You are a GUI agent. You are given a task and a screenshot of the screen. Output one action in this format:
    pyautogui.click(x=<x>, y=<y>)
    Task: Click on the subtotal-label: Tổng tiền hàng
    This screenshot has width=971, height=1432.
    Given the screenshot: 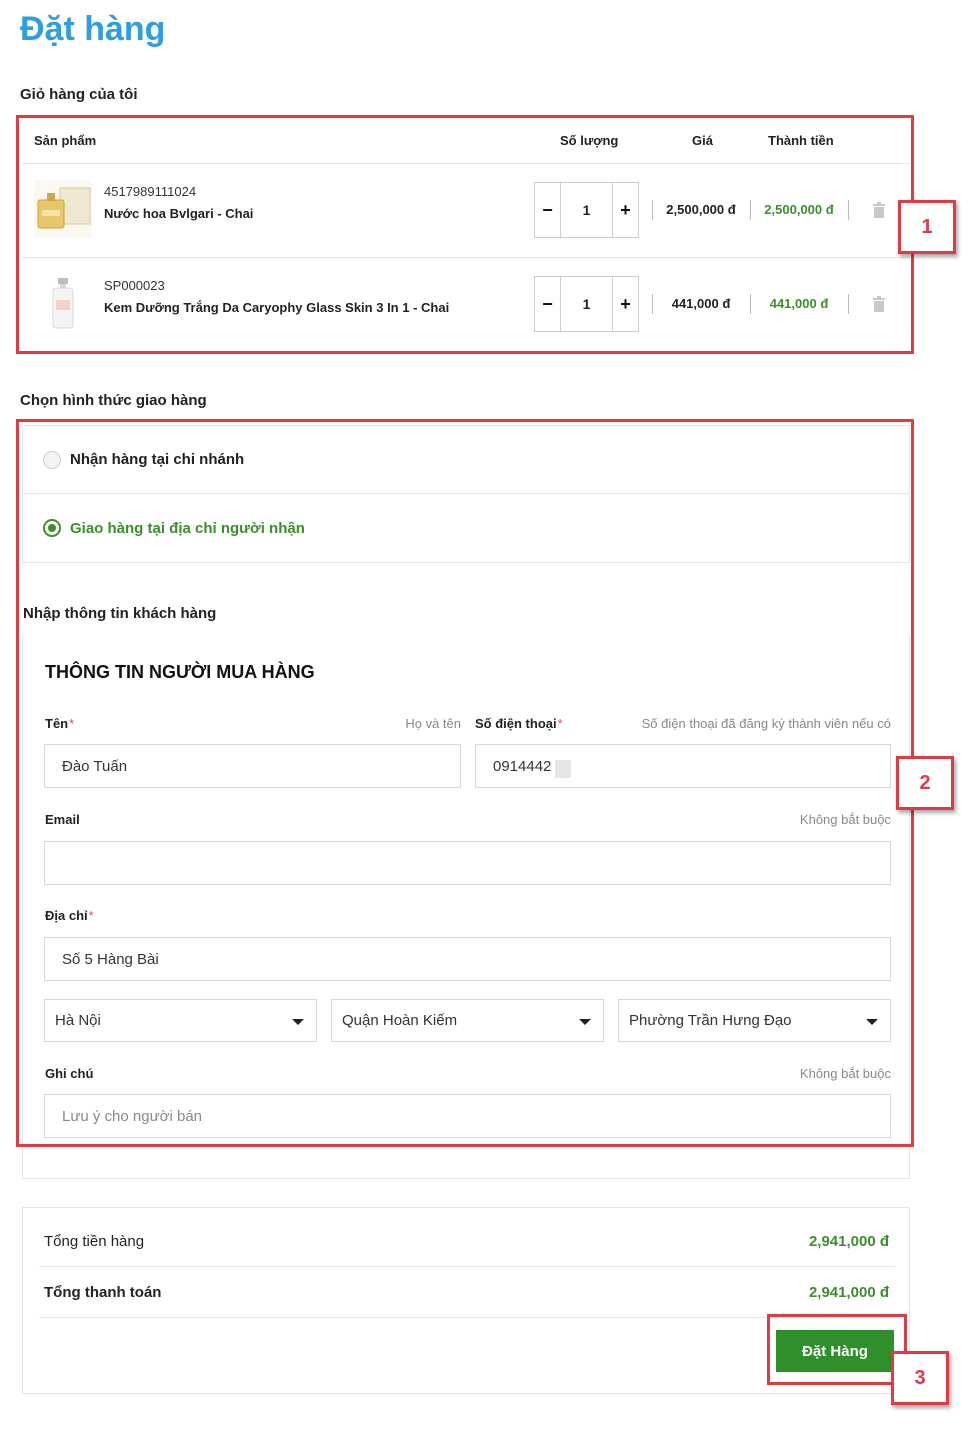 What is the action you would take?
    pyautogui.click(x=94, y=1241)
    